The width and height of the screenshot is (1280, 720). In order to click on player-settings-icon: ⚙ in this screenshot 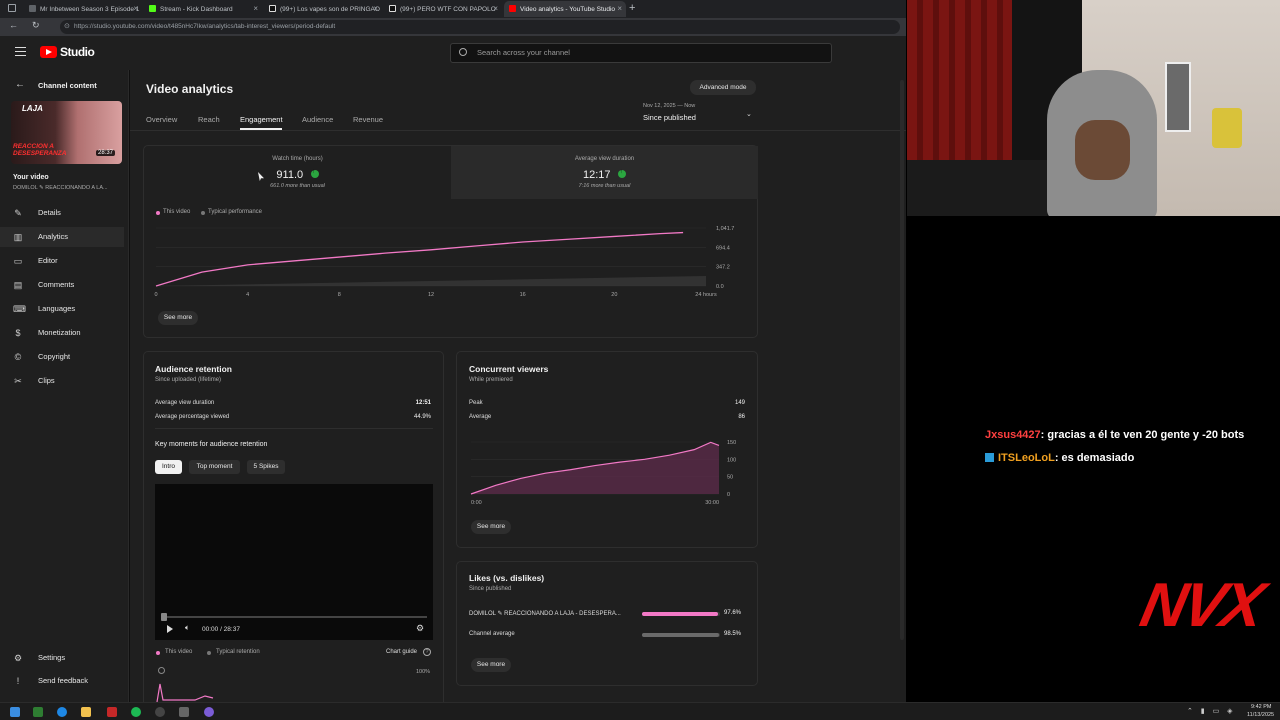, I will do `click(420, 628)`.